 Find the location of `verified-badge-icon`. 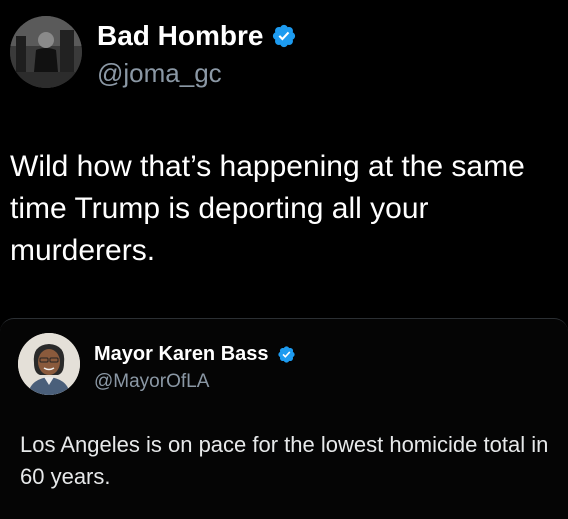

verified-badge-icon is located at coordinates (284, 36).